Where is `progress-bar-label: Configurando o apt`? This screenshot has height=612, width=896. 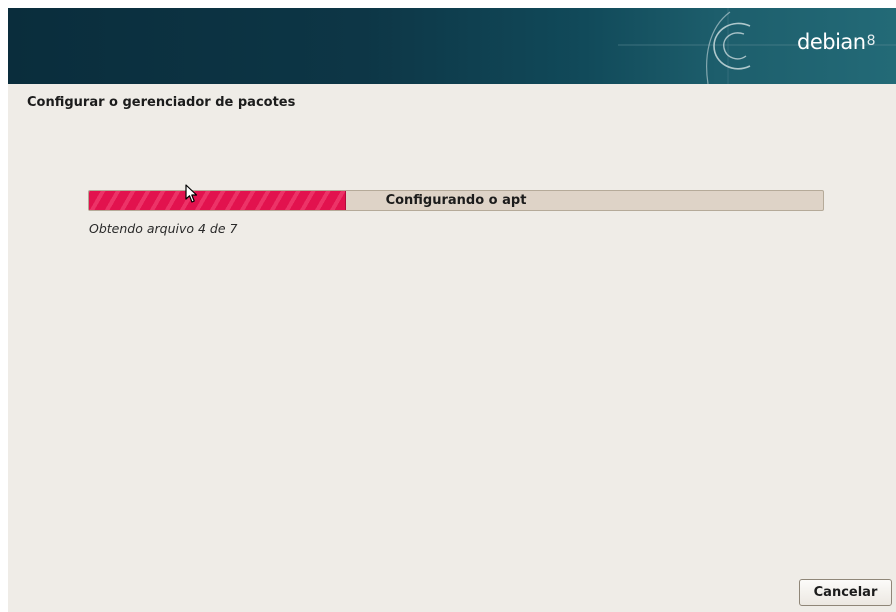 progress-bar-label: Configurando o apt is located at coordinates (456, 200).